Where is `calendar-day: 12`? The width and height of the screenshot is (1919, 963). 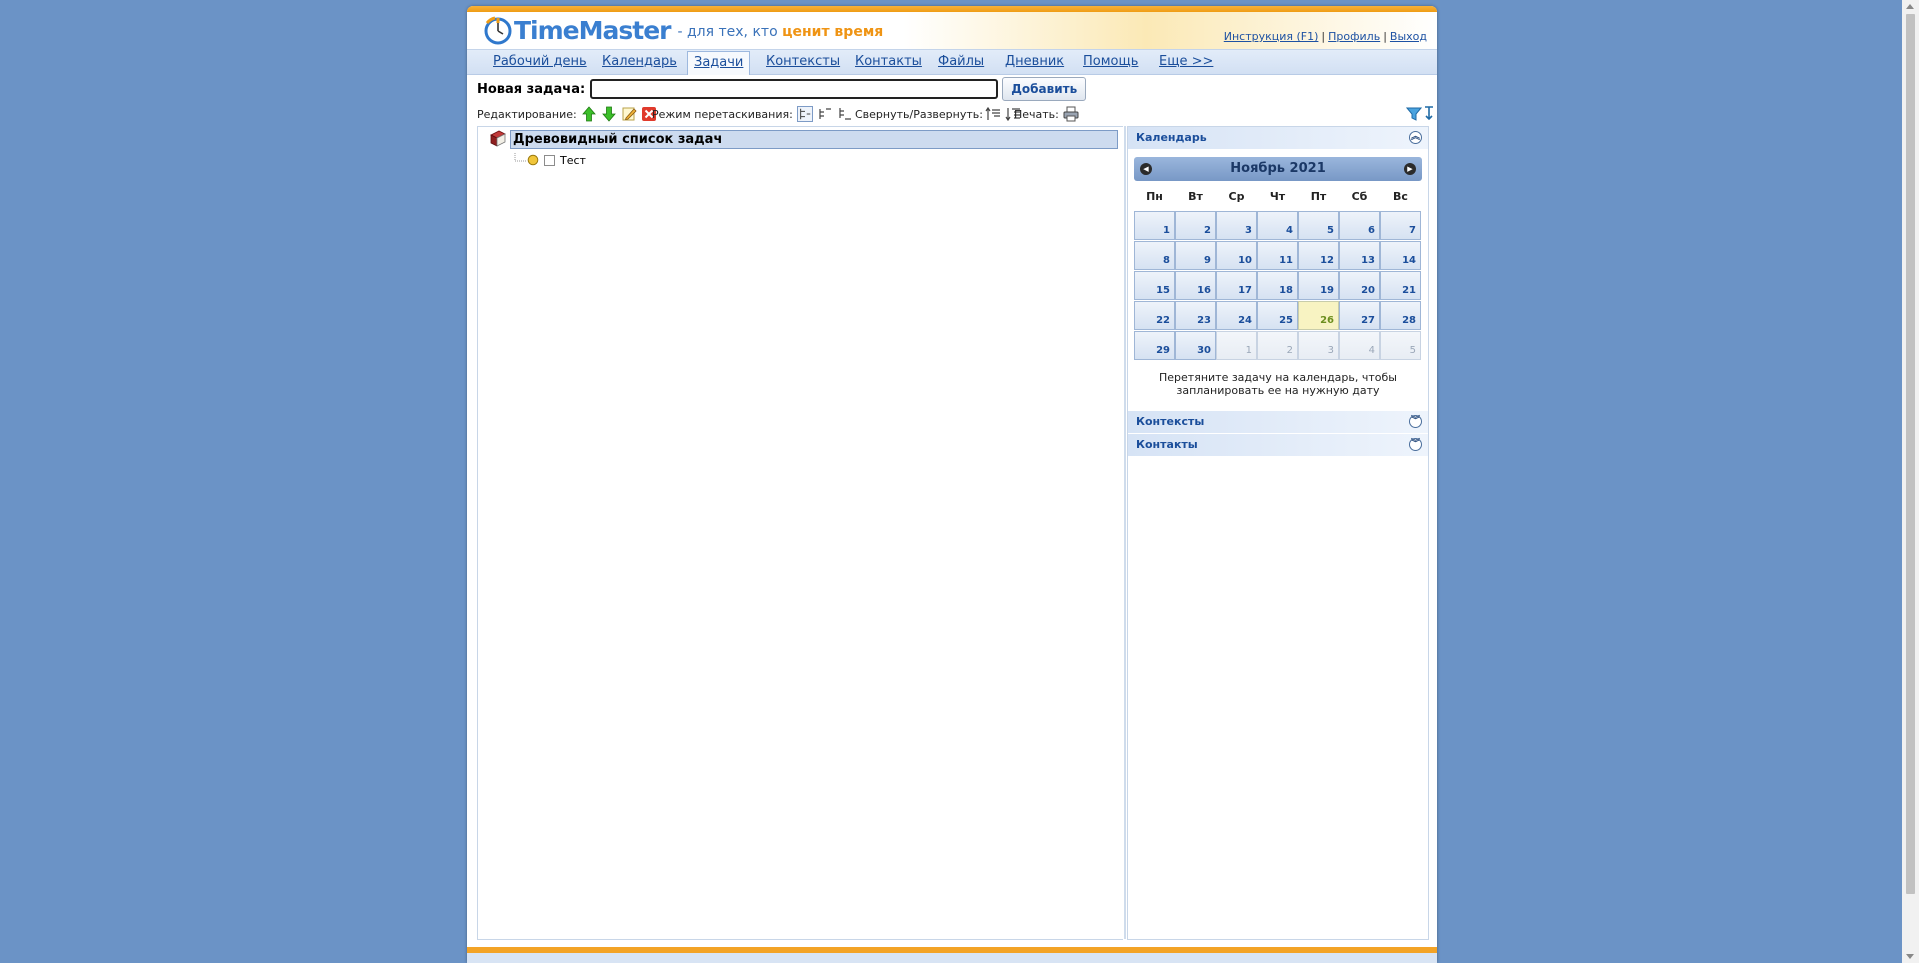
calendar-day: 12 is located at coordinates (1318, 255).